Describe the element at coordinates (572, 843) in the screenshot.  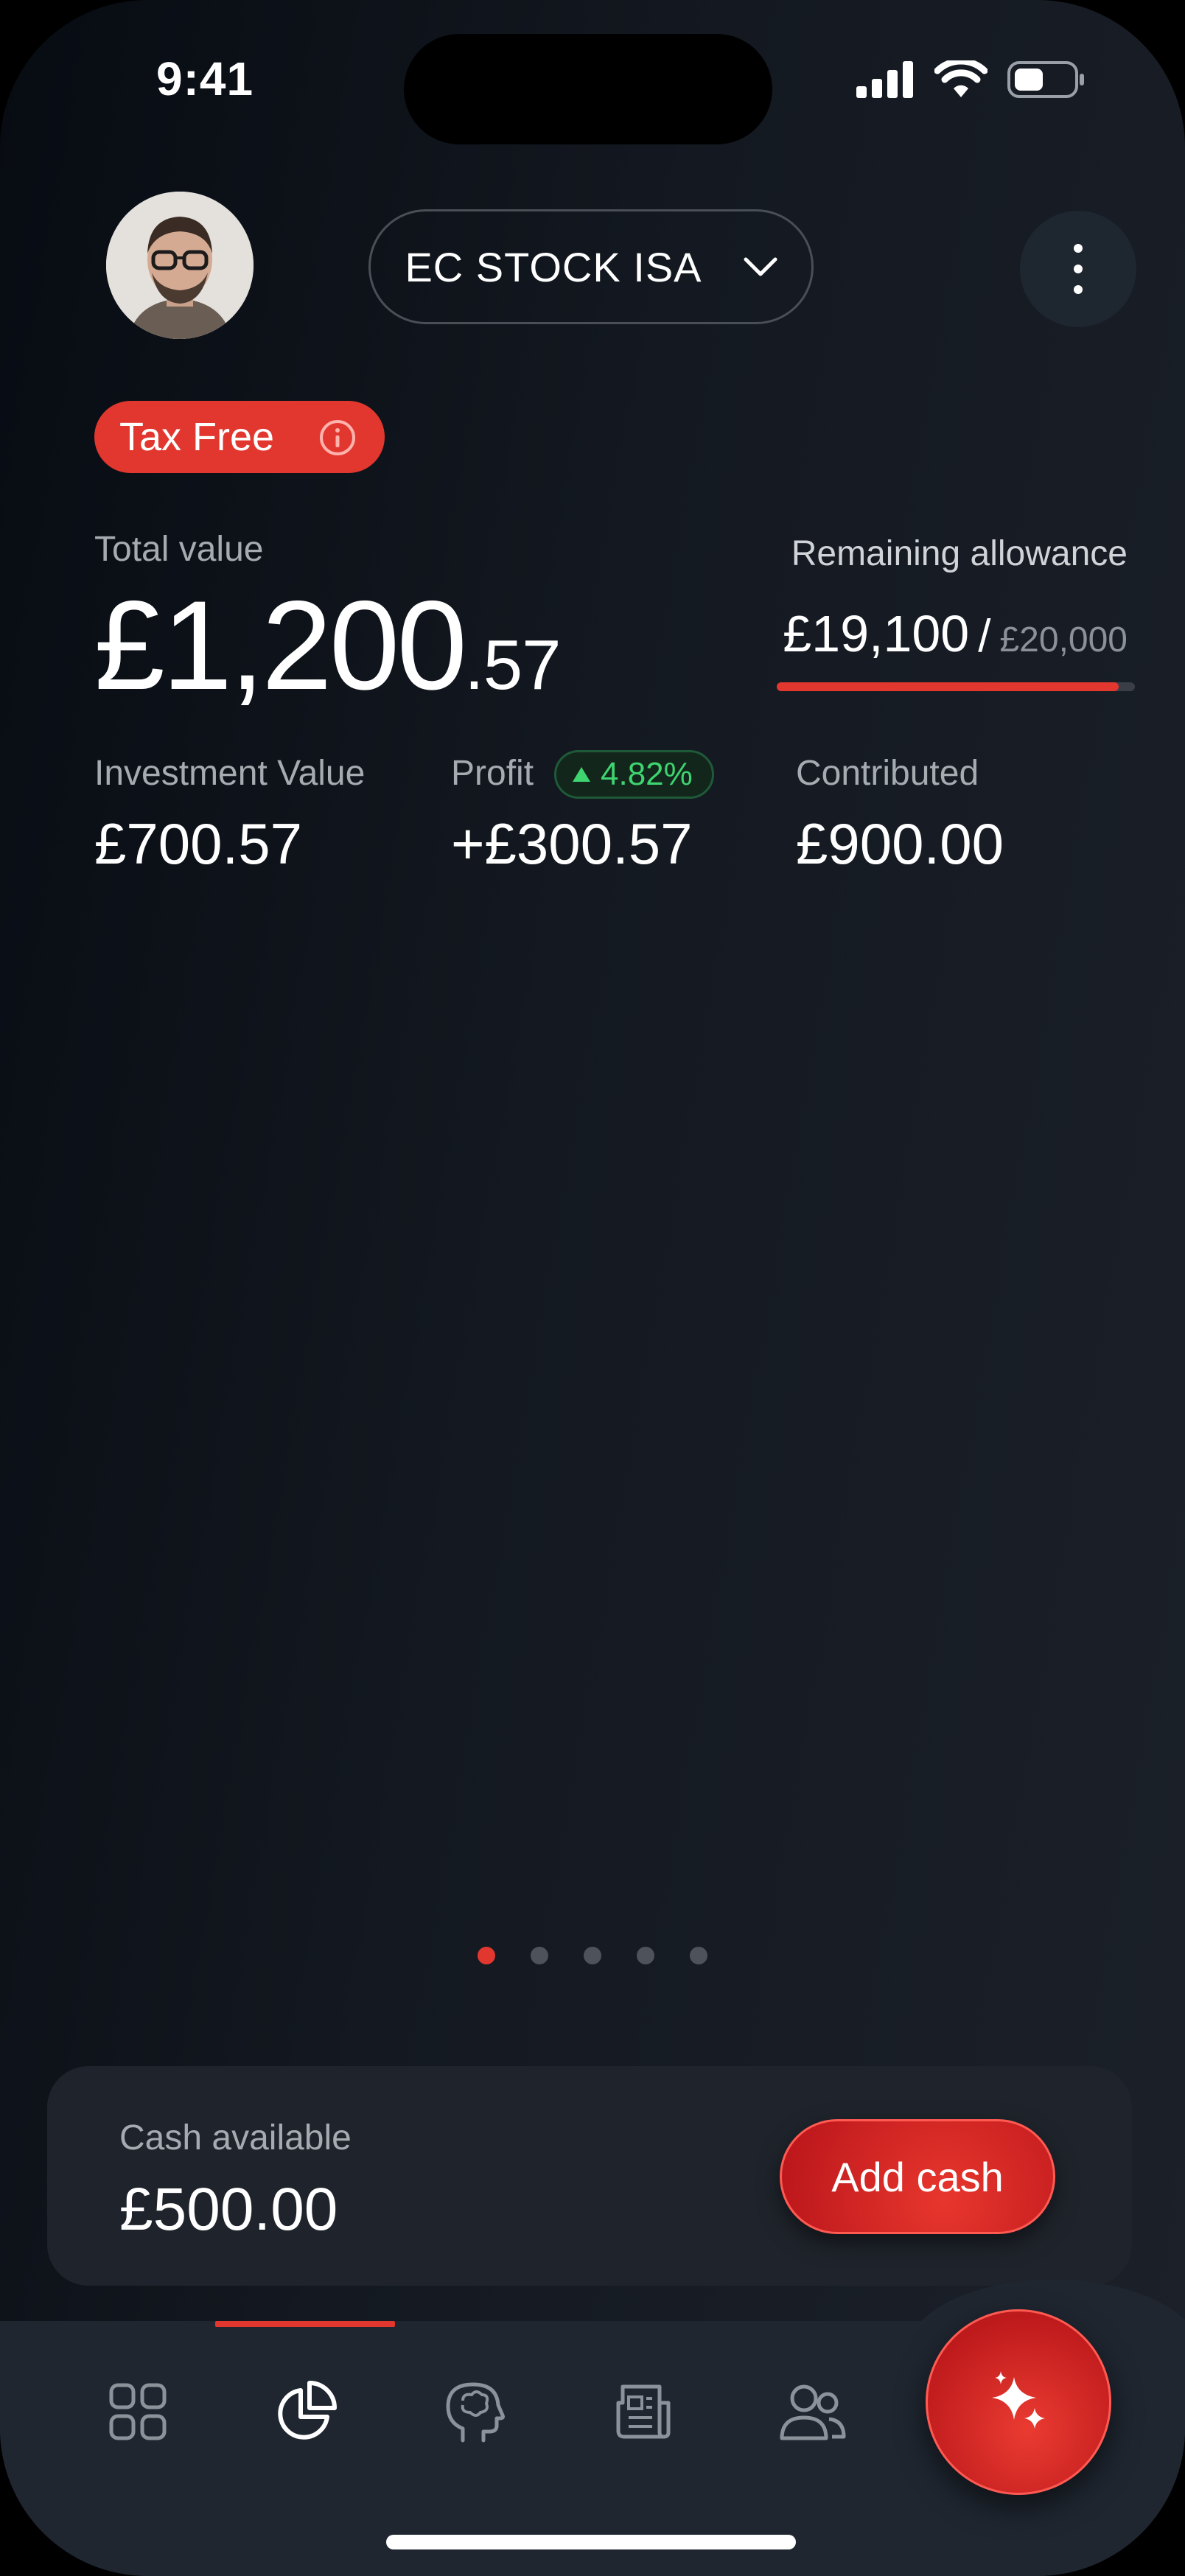
I see `profit-value: +£300.57` at that location.